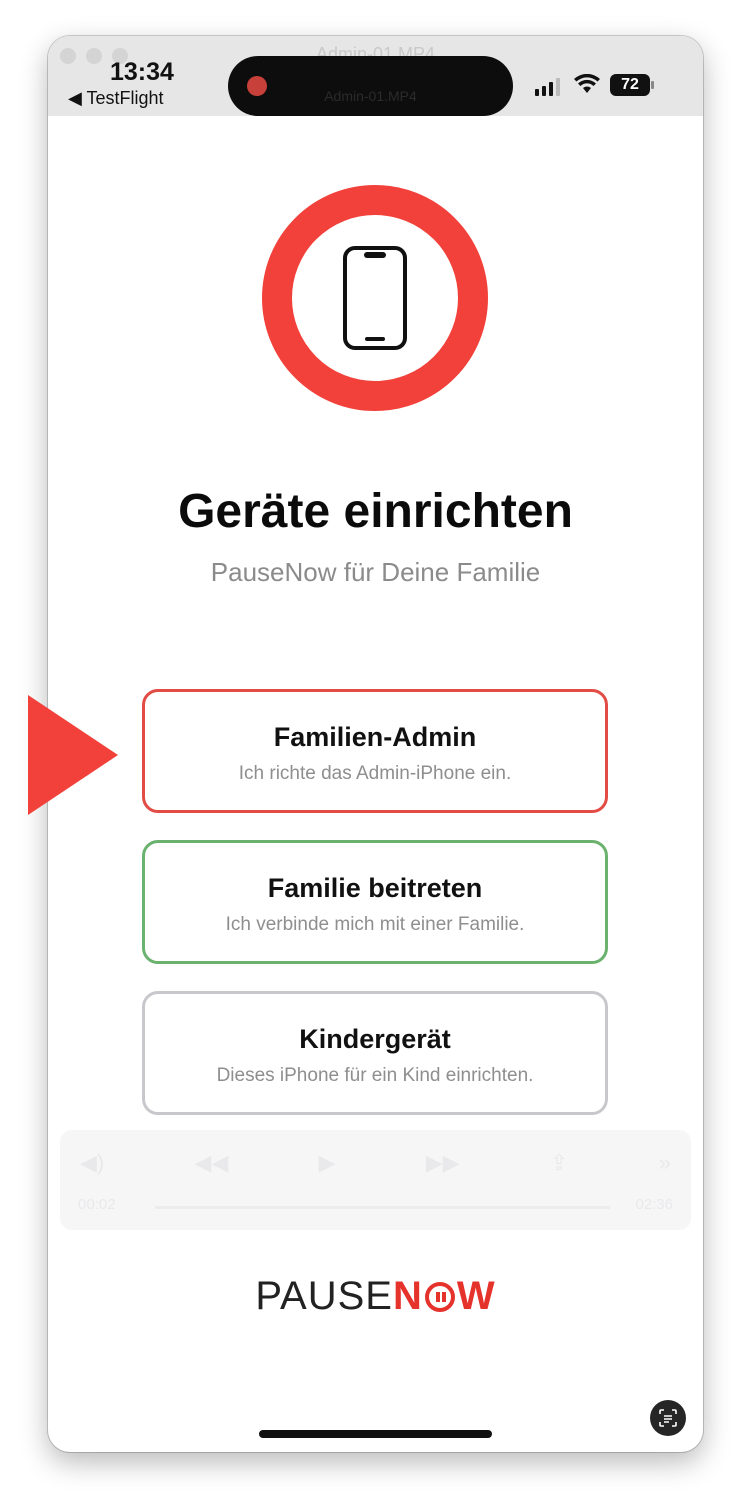  What do you see at coordinates (116, 98) in the screenshot?
I see `back-to-app-link: ◀ TestFlight` at bounding box center [116, 98].